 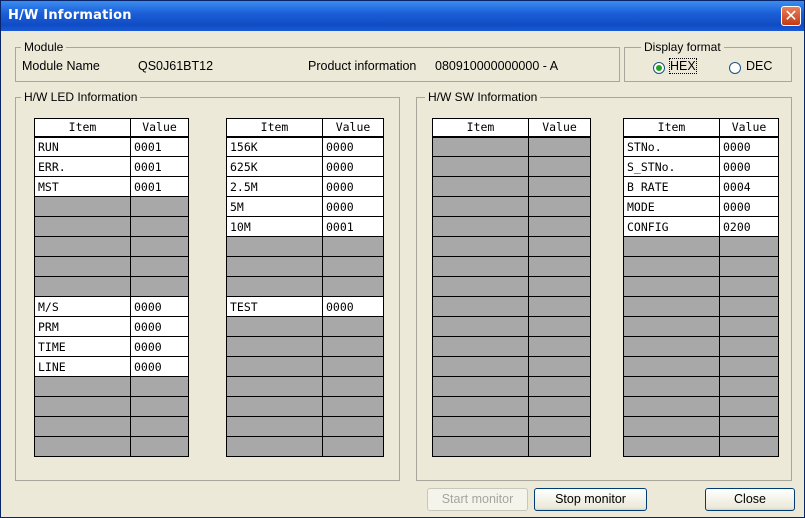 I want to click on cell-item: STNo., so click(x=671, y=146).